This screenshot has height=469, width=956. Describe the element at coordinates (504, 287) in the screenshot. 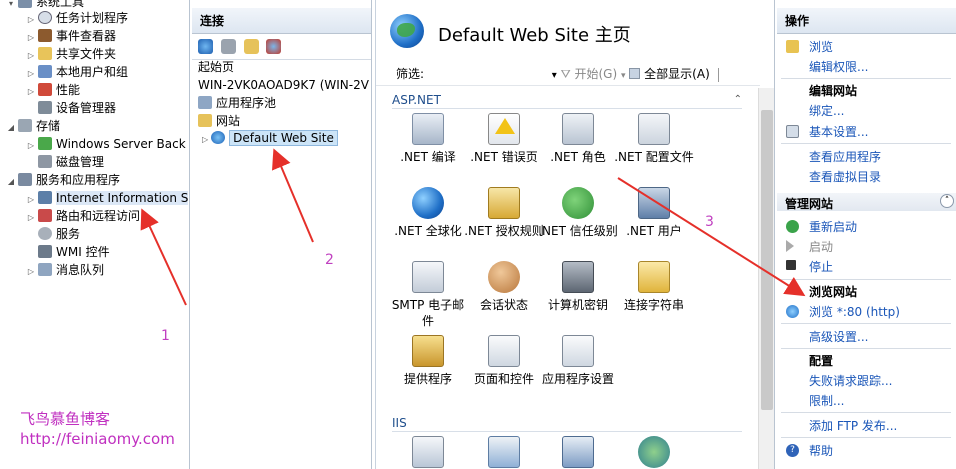

I see `feature-session-state: 会话状态` at that location.